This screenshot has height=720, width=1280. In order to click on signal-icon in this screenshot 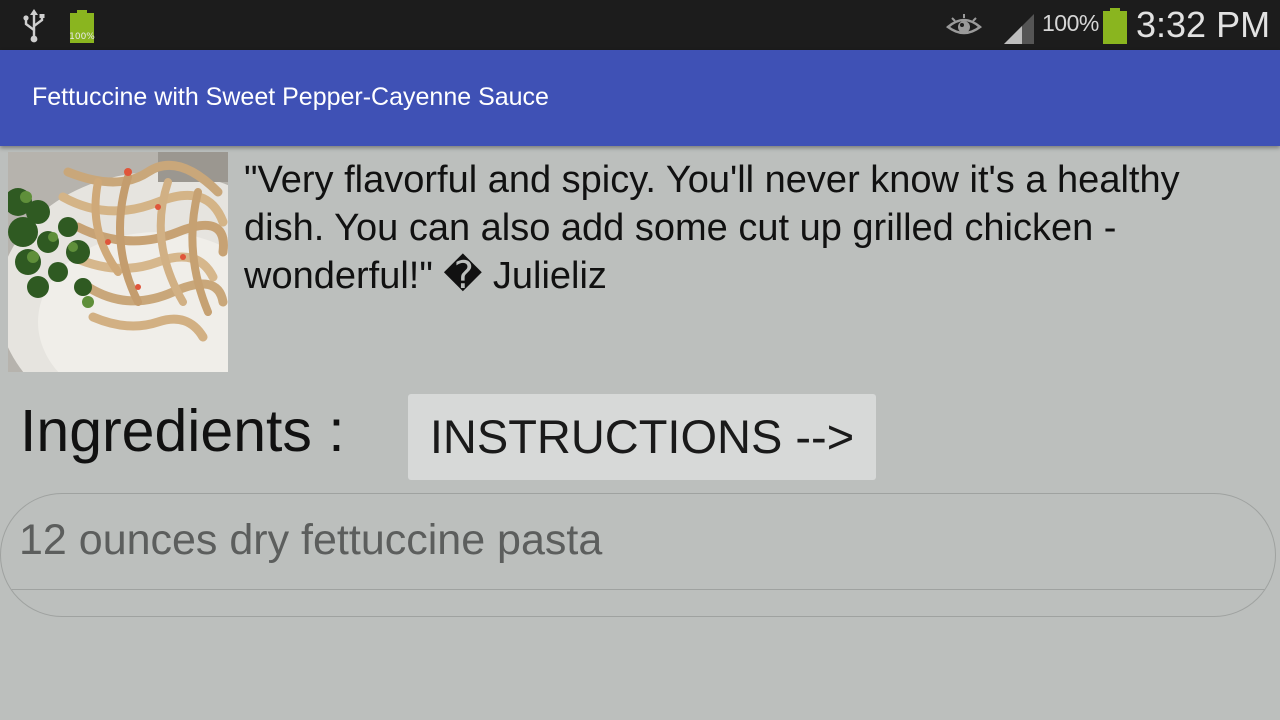, I will do `click(1019, 29)`.